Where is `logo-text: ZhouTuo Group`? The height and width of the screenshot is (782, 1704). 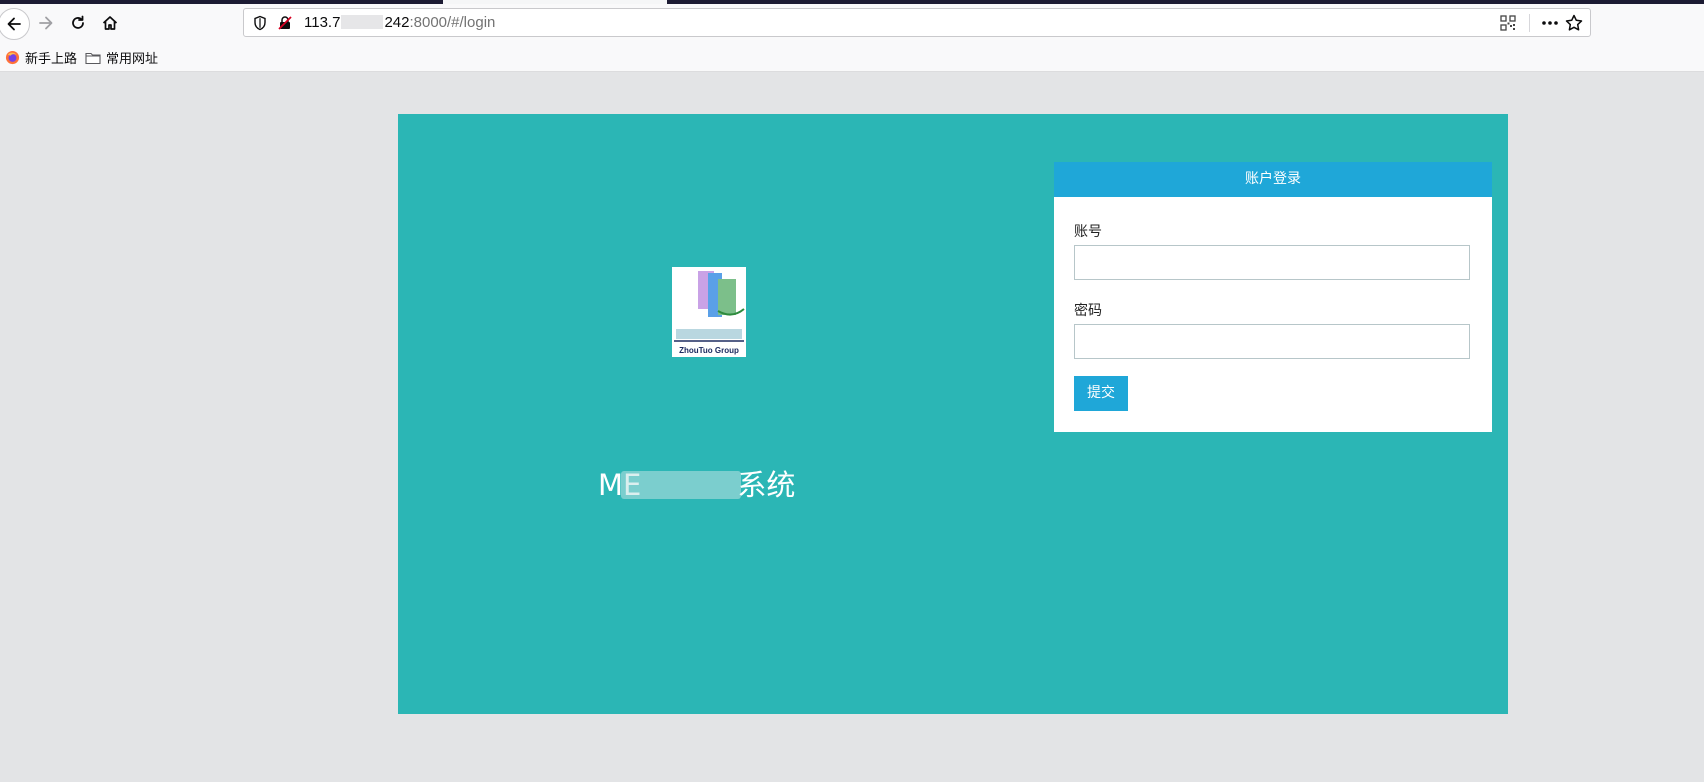
logo-text: ZhouTuo Group is located at coordinates (709, 350).